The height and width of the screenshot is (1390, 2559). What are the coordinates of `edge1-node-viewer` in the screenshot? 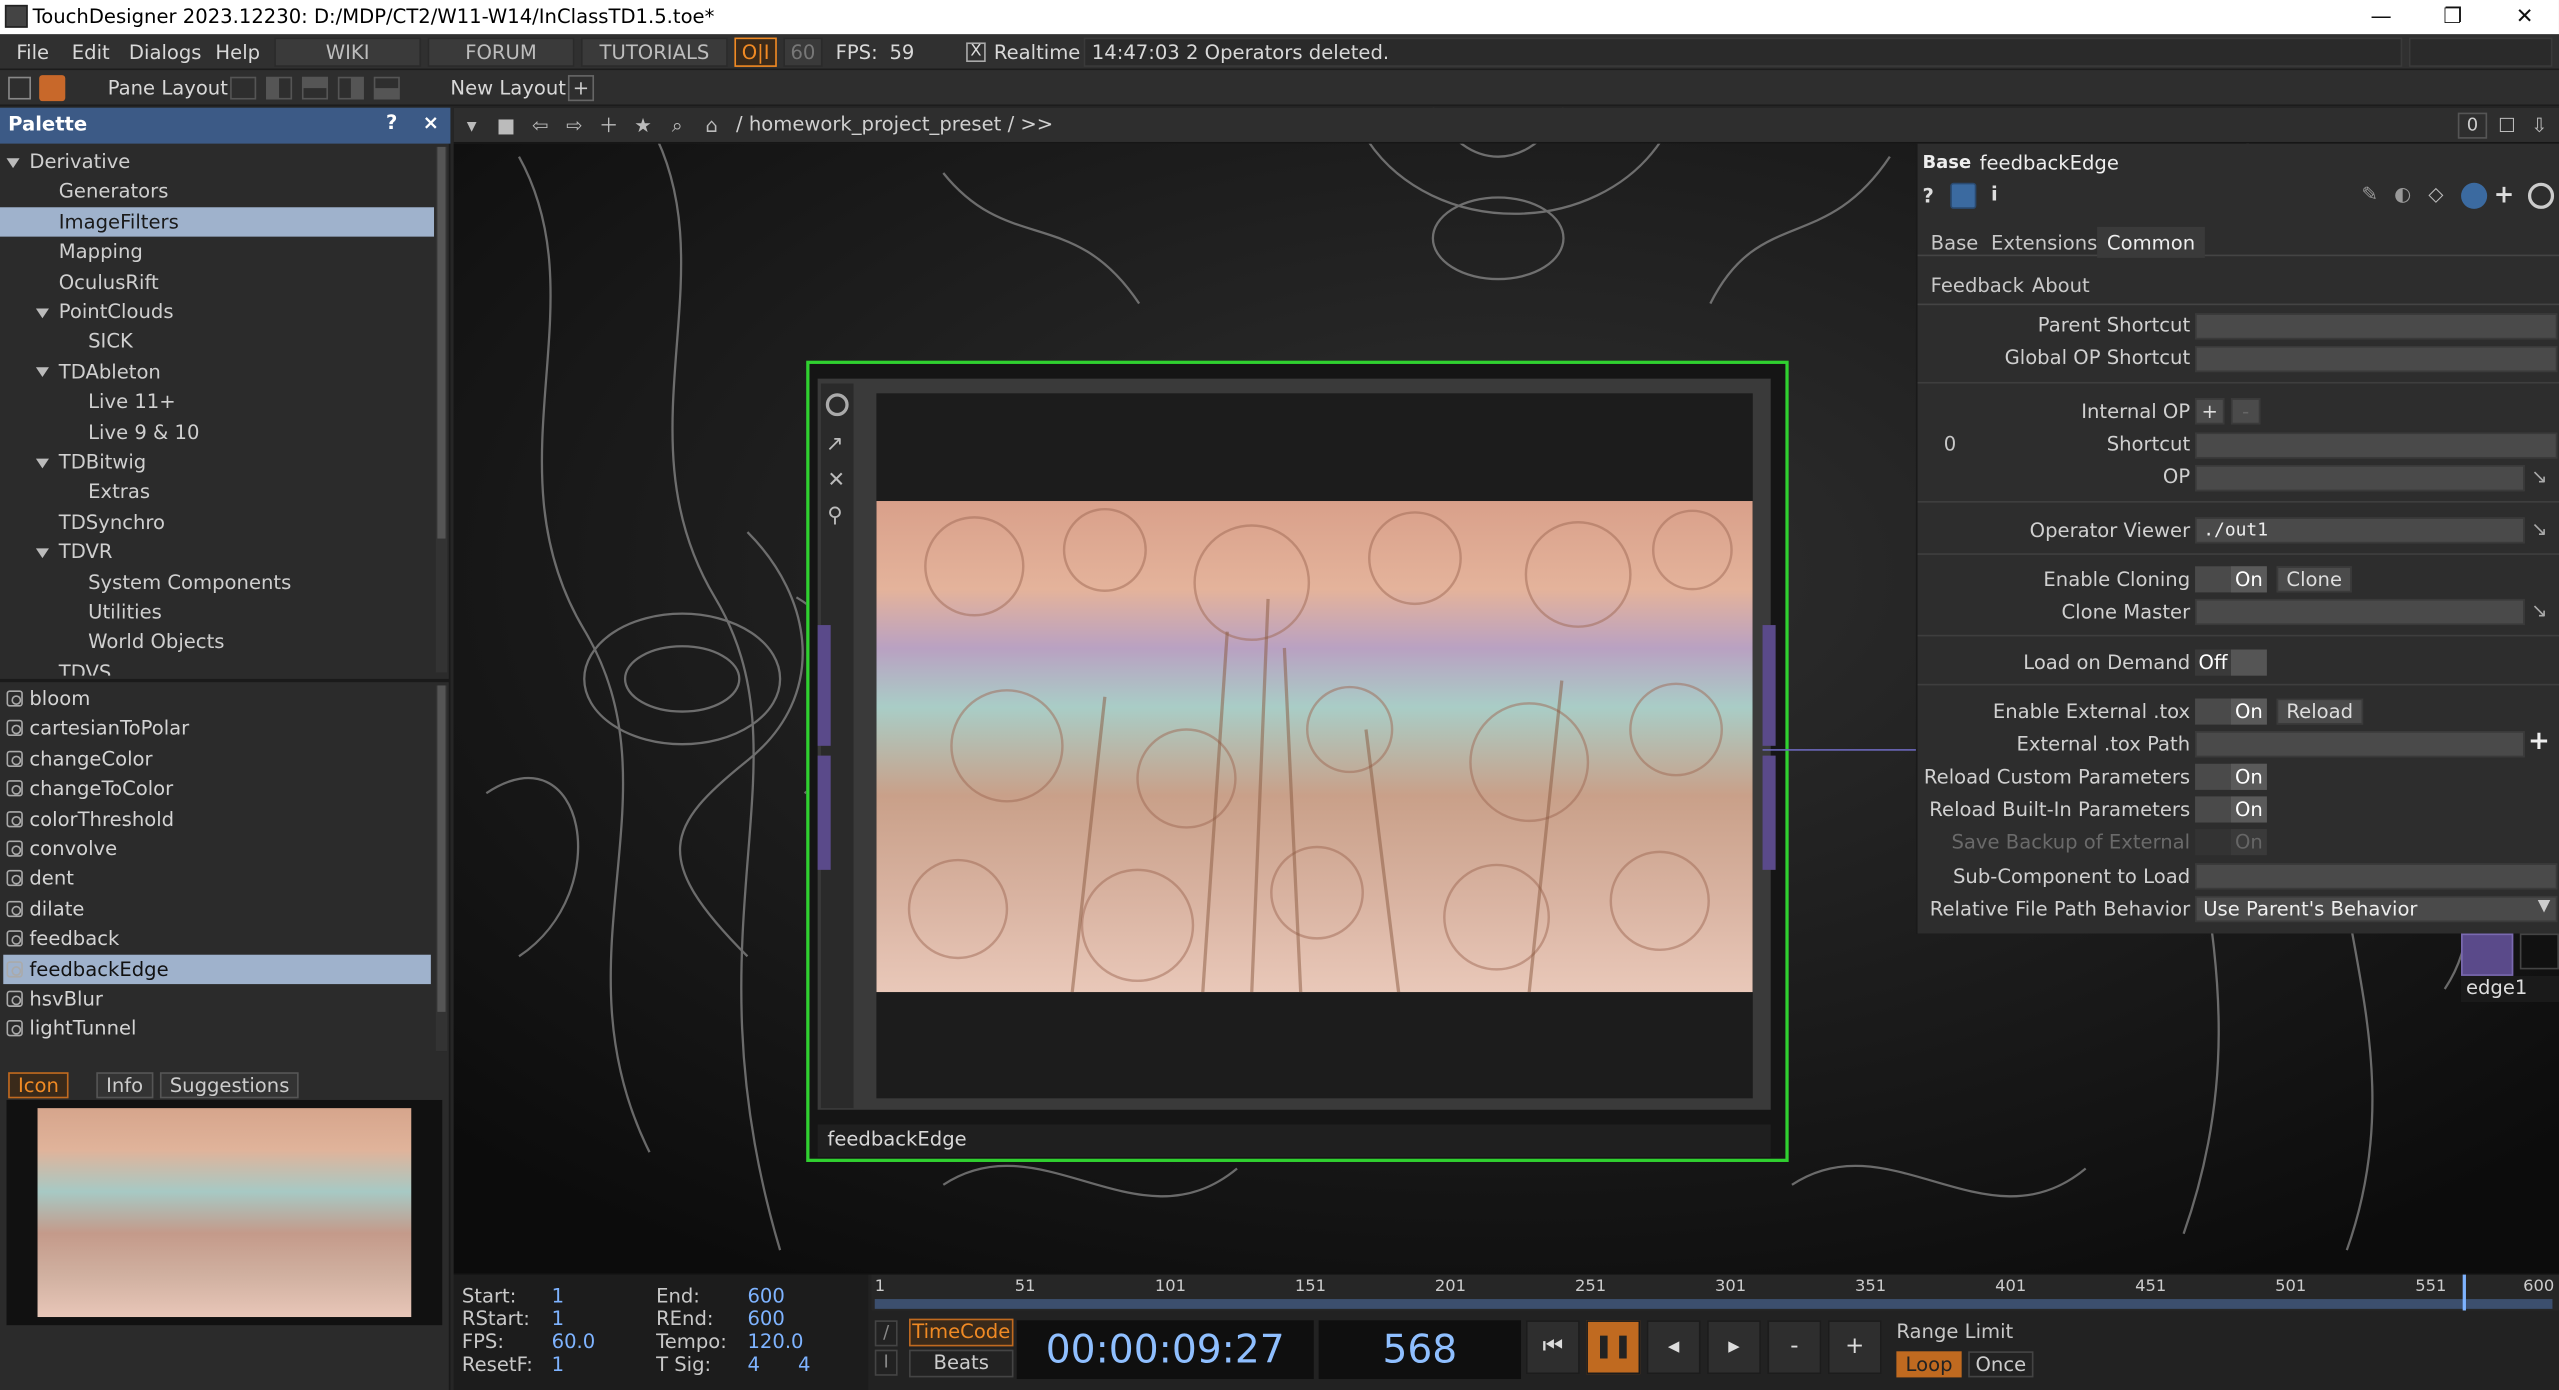 It's located at (2539, 951).